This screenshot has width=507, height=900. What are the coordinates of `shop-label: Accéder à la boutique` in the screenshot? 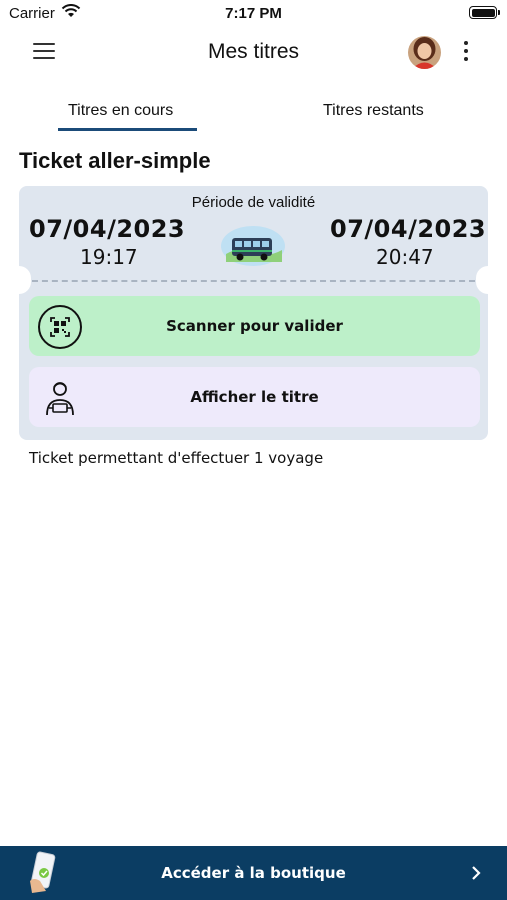 It's located at (253, 873).